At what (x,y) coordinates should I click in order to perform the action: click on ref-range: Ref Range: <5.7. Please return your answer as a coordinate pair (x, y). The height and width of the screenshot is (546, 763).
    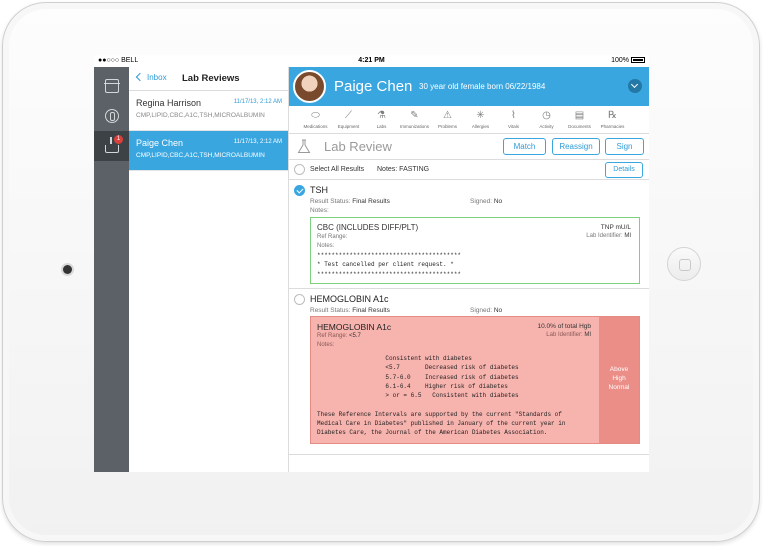
    Looking at the image, I should click on (339, 336).